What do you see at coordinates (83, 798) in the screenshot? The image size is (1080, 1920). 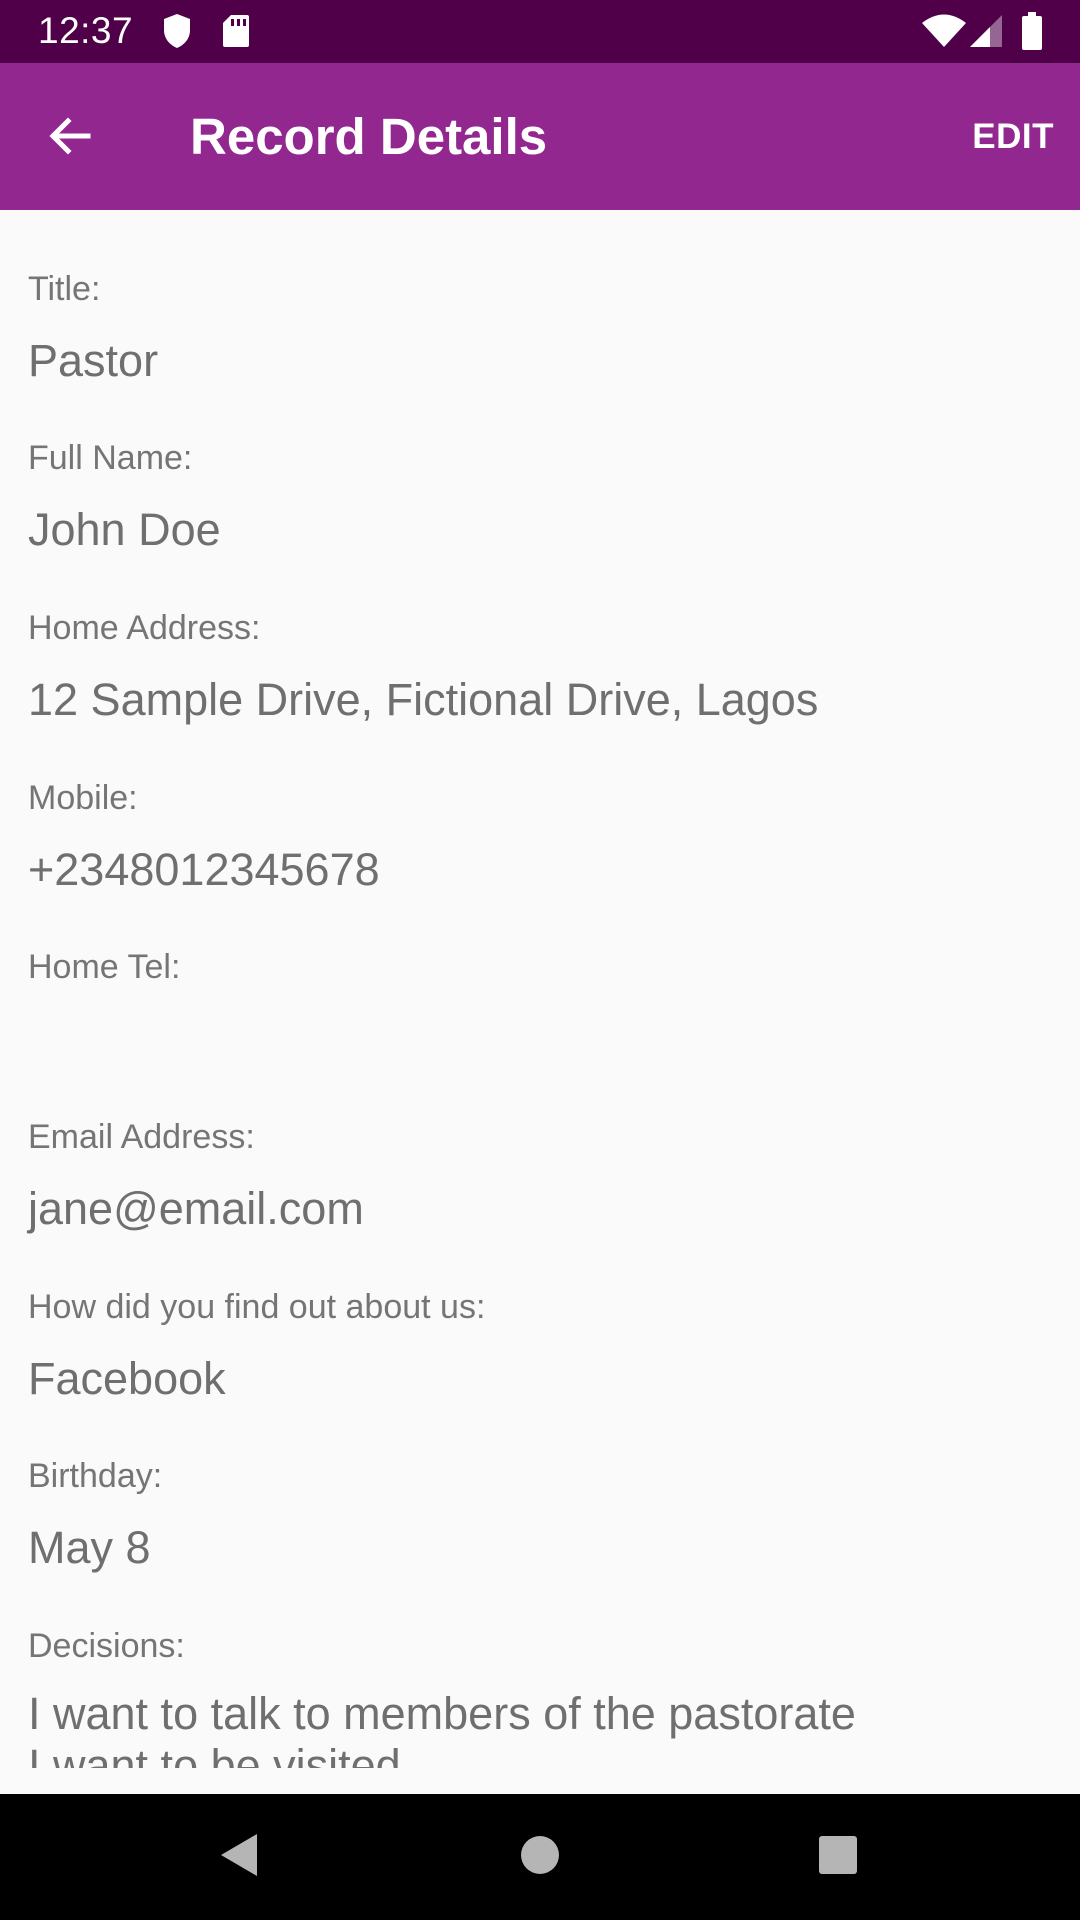 I see `mobile-label: Mobile:` at bounding box center [83, 798].